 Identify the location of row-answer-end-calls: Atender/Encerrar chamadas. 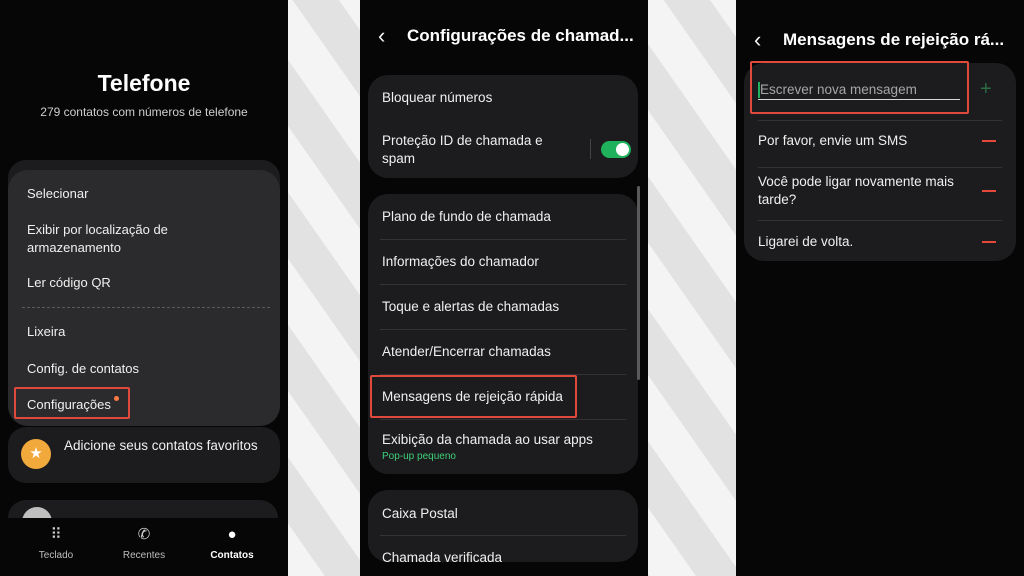
(466, 352).